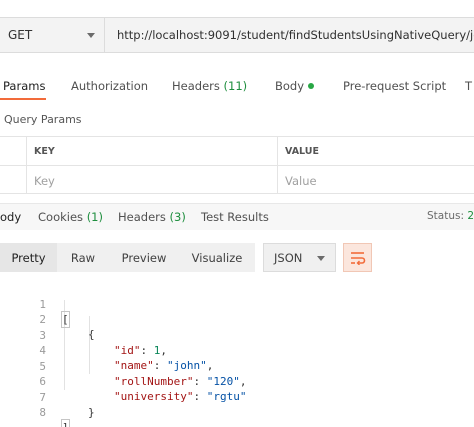 Image resolution: width=474 pixels, height=427 pixels. What do you see at coordinates (177, 217) in the screenshot?
I see `resp-headers-count: (3)` at bounding box center [177, 217].